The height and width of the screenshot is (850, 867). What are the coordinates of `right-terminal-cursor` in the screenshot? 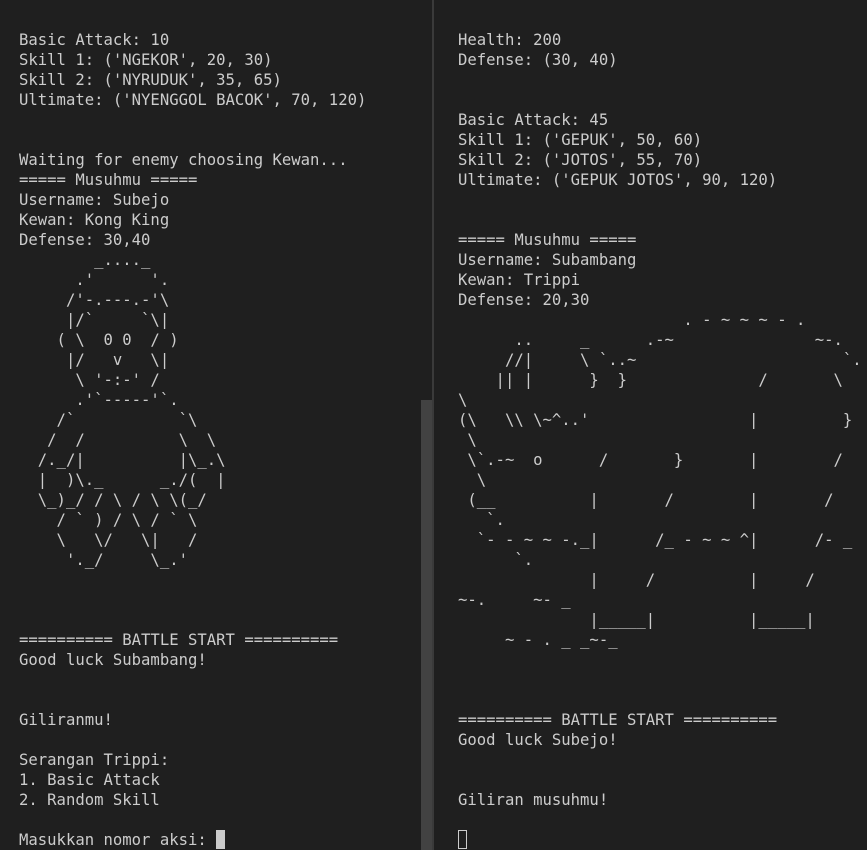 It's located at (462, 839).